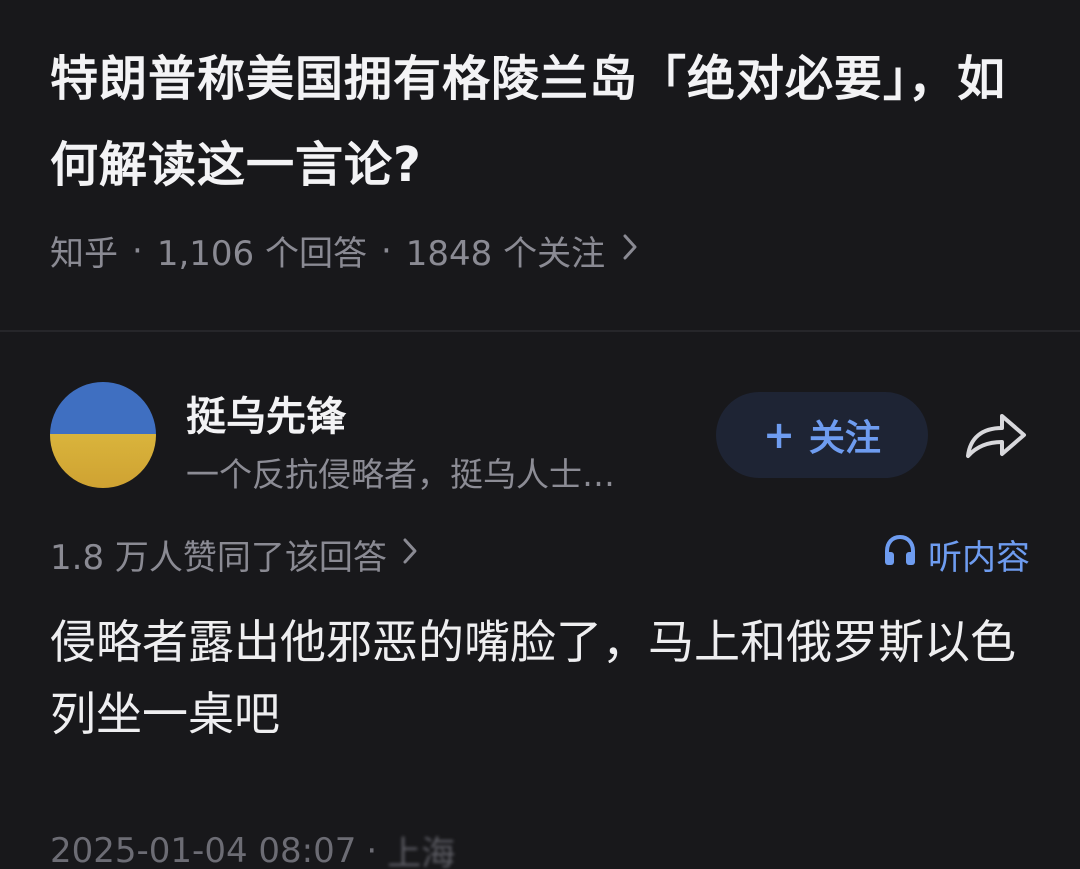  What do you see at coordinates (103, 435) in the screenshot?
I see `avatar` at bounding box center [103, 435].